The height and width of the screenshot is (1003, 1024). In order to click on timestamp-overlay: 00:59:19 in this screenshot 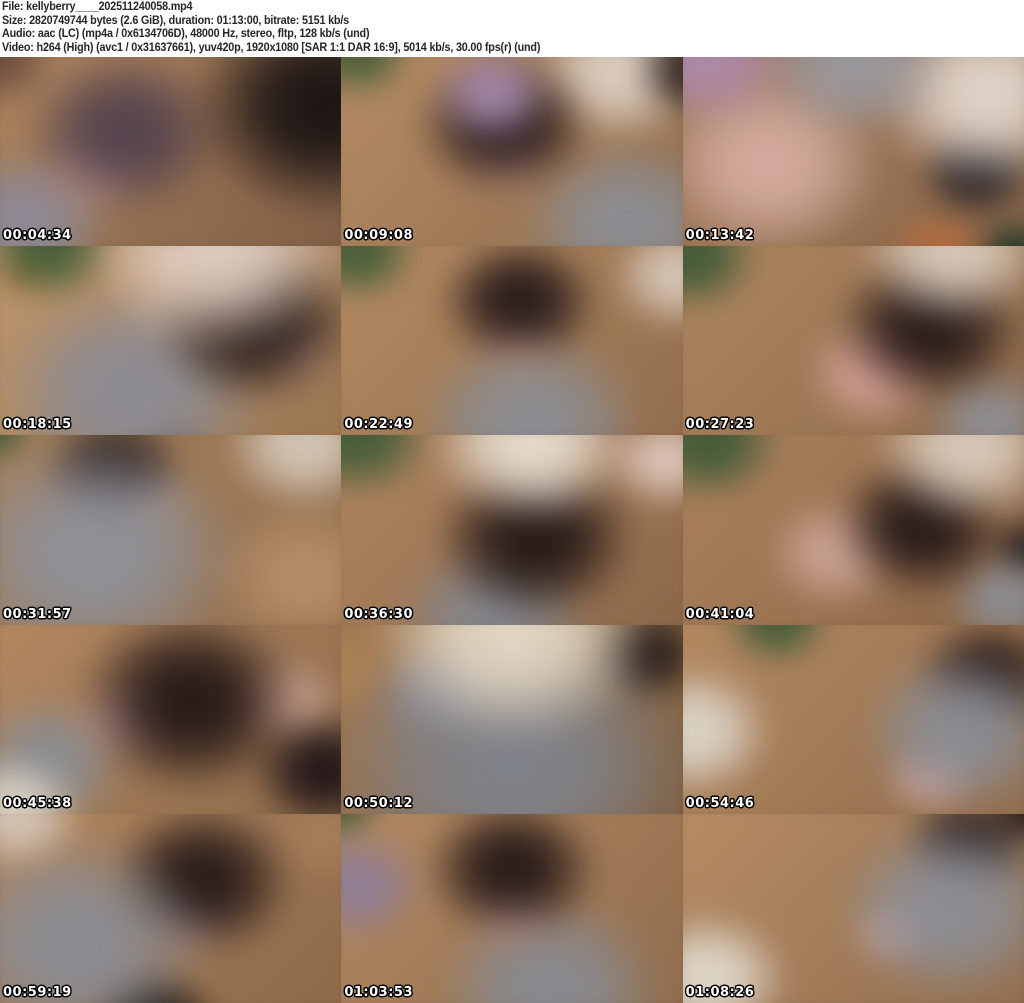, I will do `click(37, 992)`.